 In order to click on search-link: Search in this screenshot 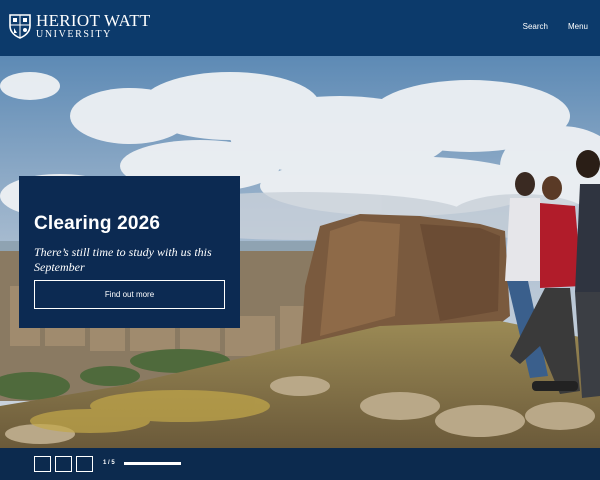, I will do `click(535, 26)`.